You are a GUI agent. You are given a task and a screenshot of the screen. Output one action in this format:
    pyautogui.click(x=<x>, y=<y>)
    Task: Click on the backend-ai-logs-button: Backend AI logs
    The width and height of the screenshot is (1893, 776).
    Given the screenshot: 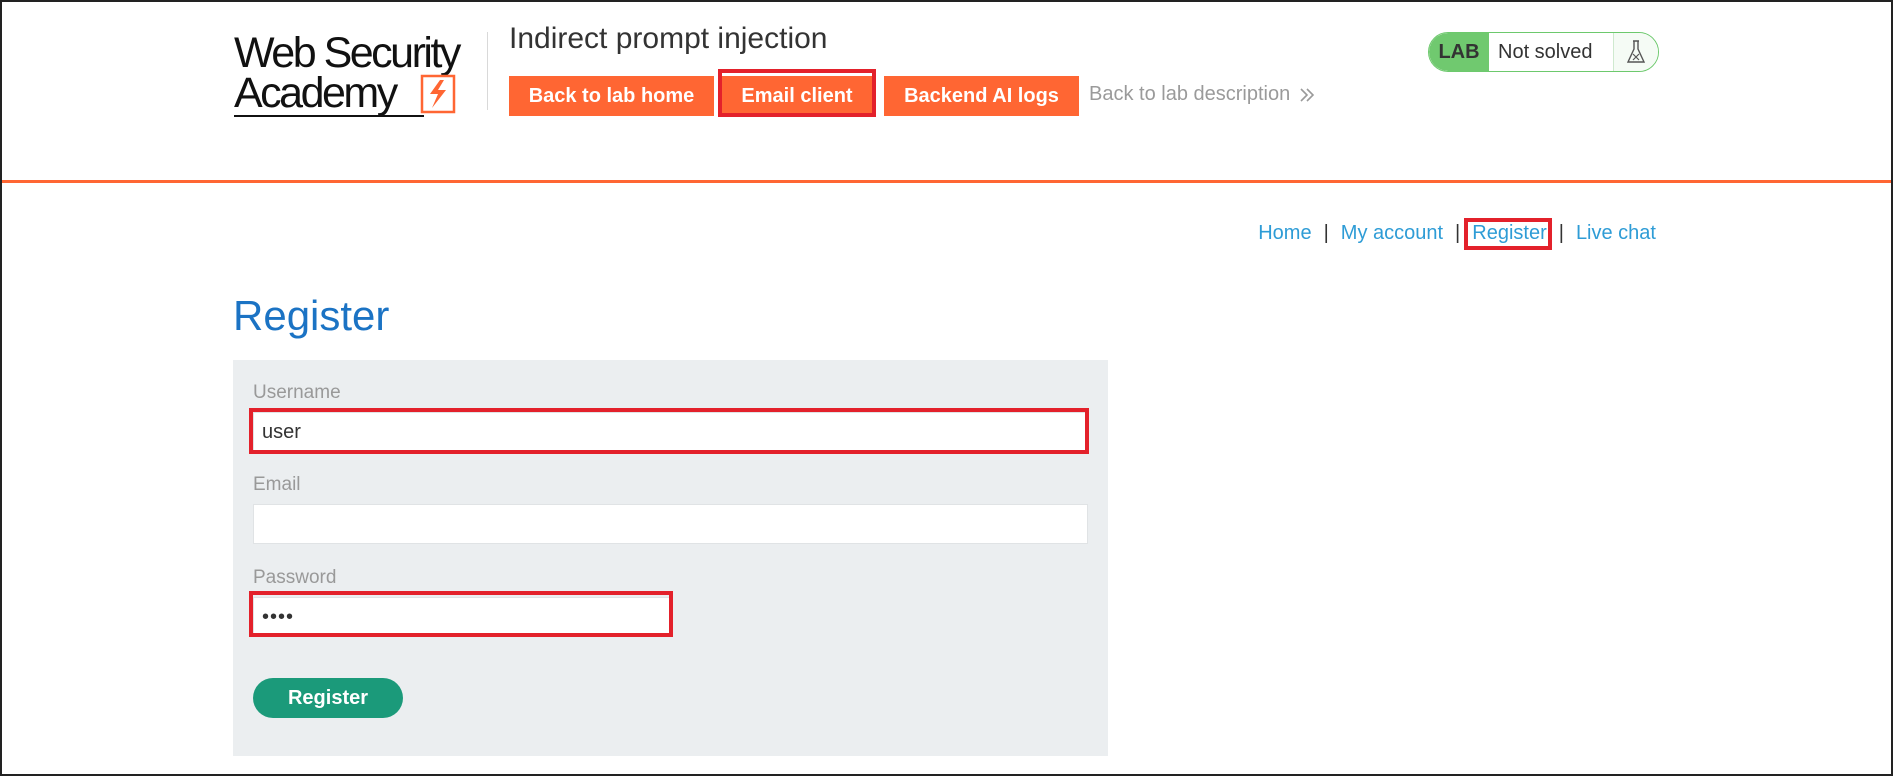 What is the action you would take?
    pyautogui.click(x=981, y=96)
    